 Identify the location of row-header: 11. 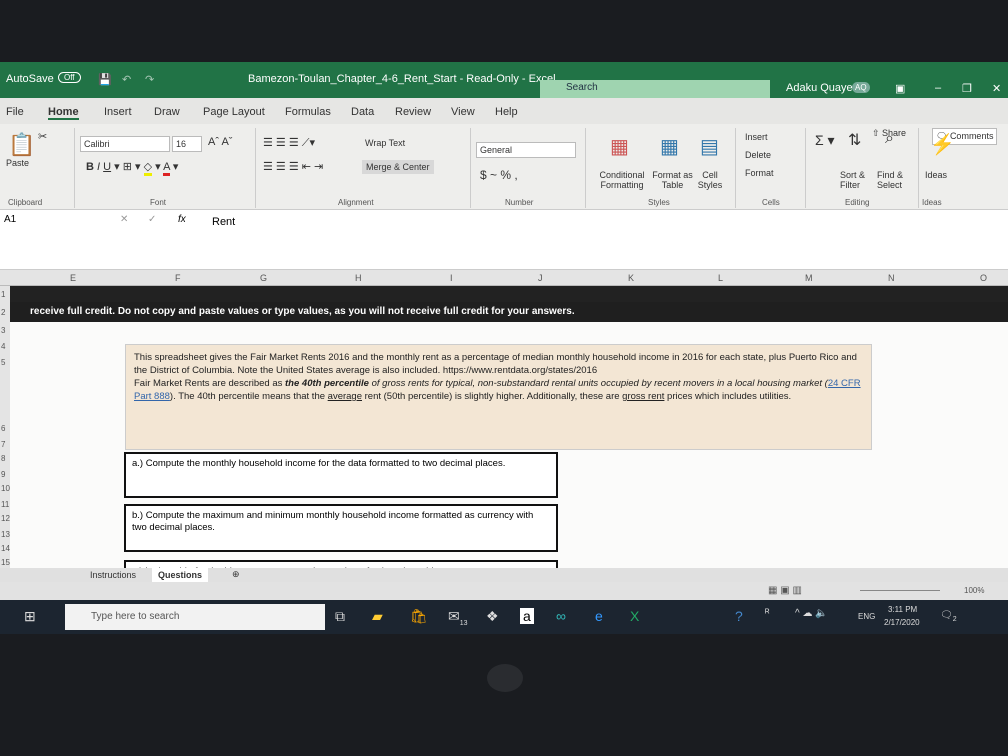
(5, 504).